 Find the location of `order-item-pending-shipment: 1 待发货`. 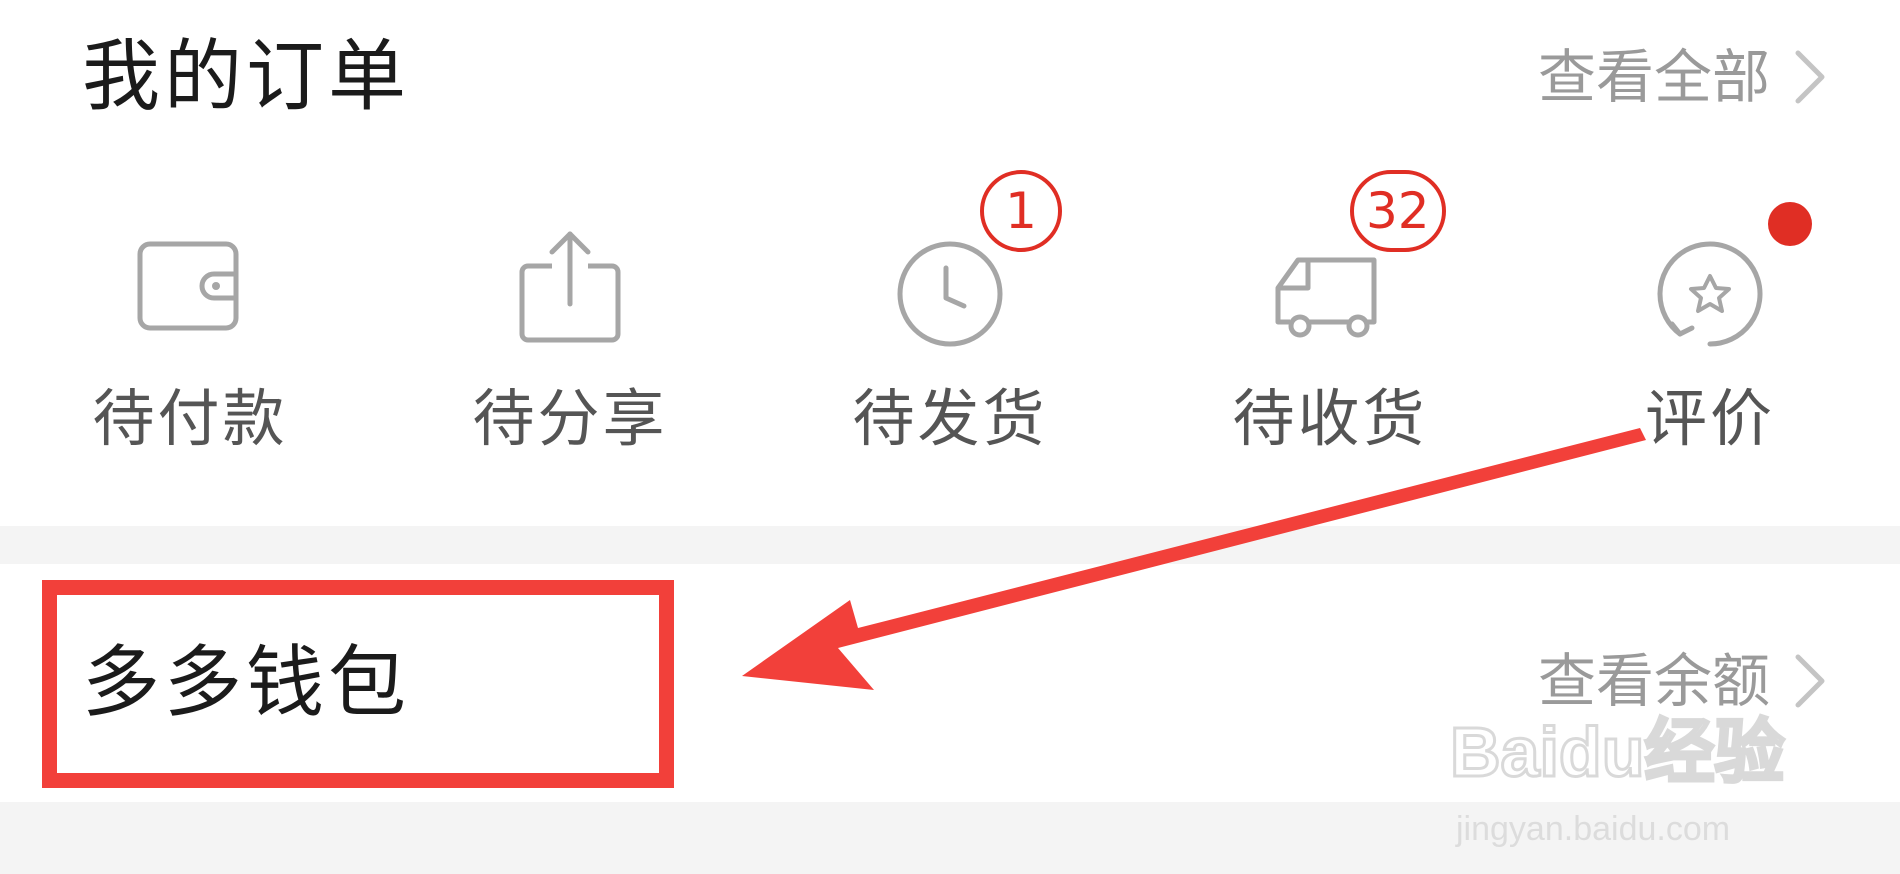

order-item-pending-shipment: 1 待发货 is located at coordinates (950, 320).